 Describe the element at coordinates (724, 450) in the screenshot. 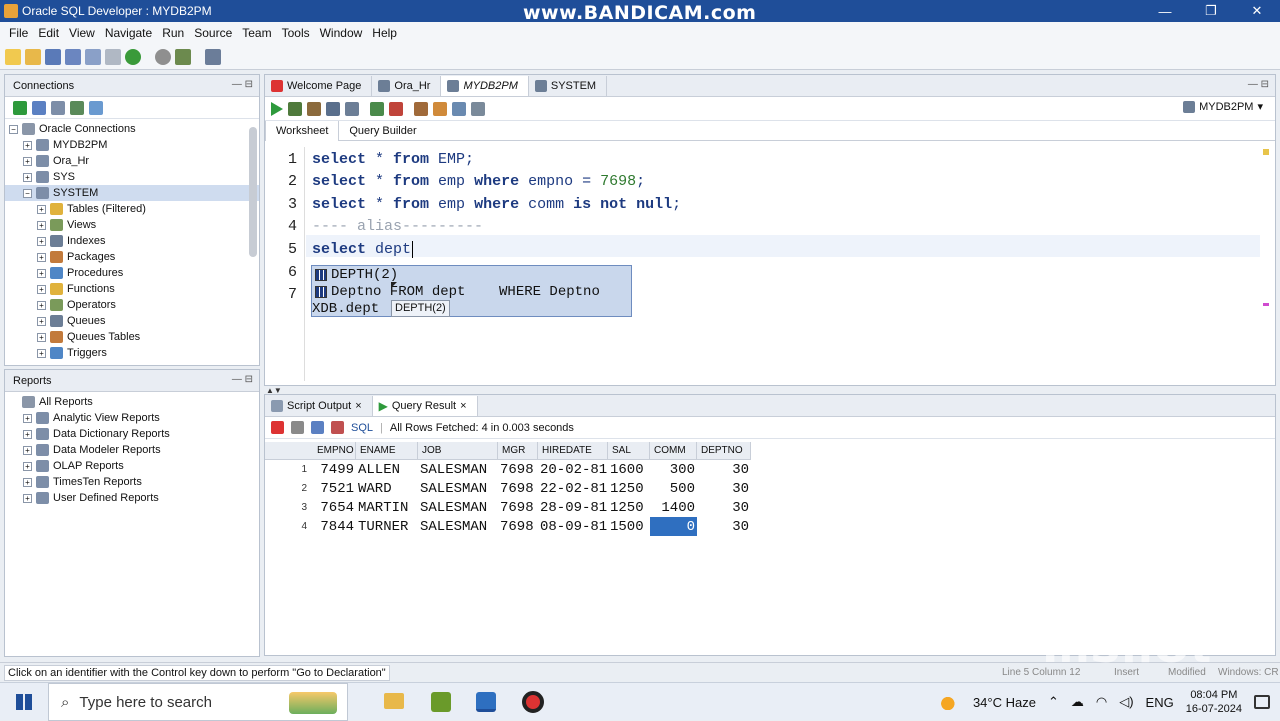

I see `column-header: DEPTNO` at that location.